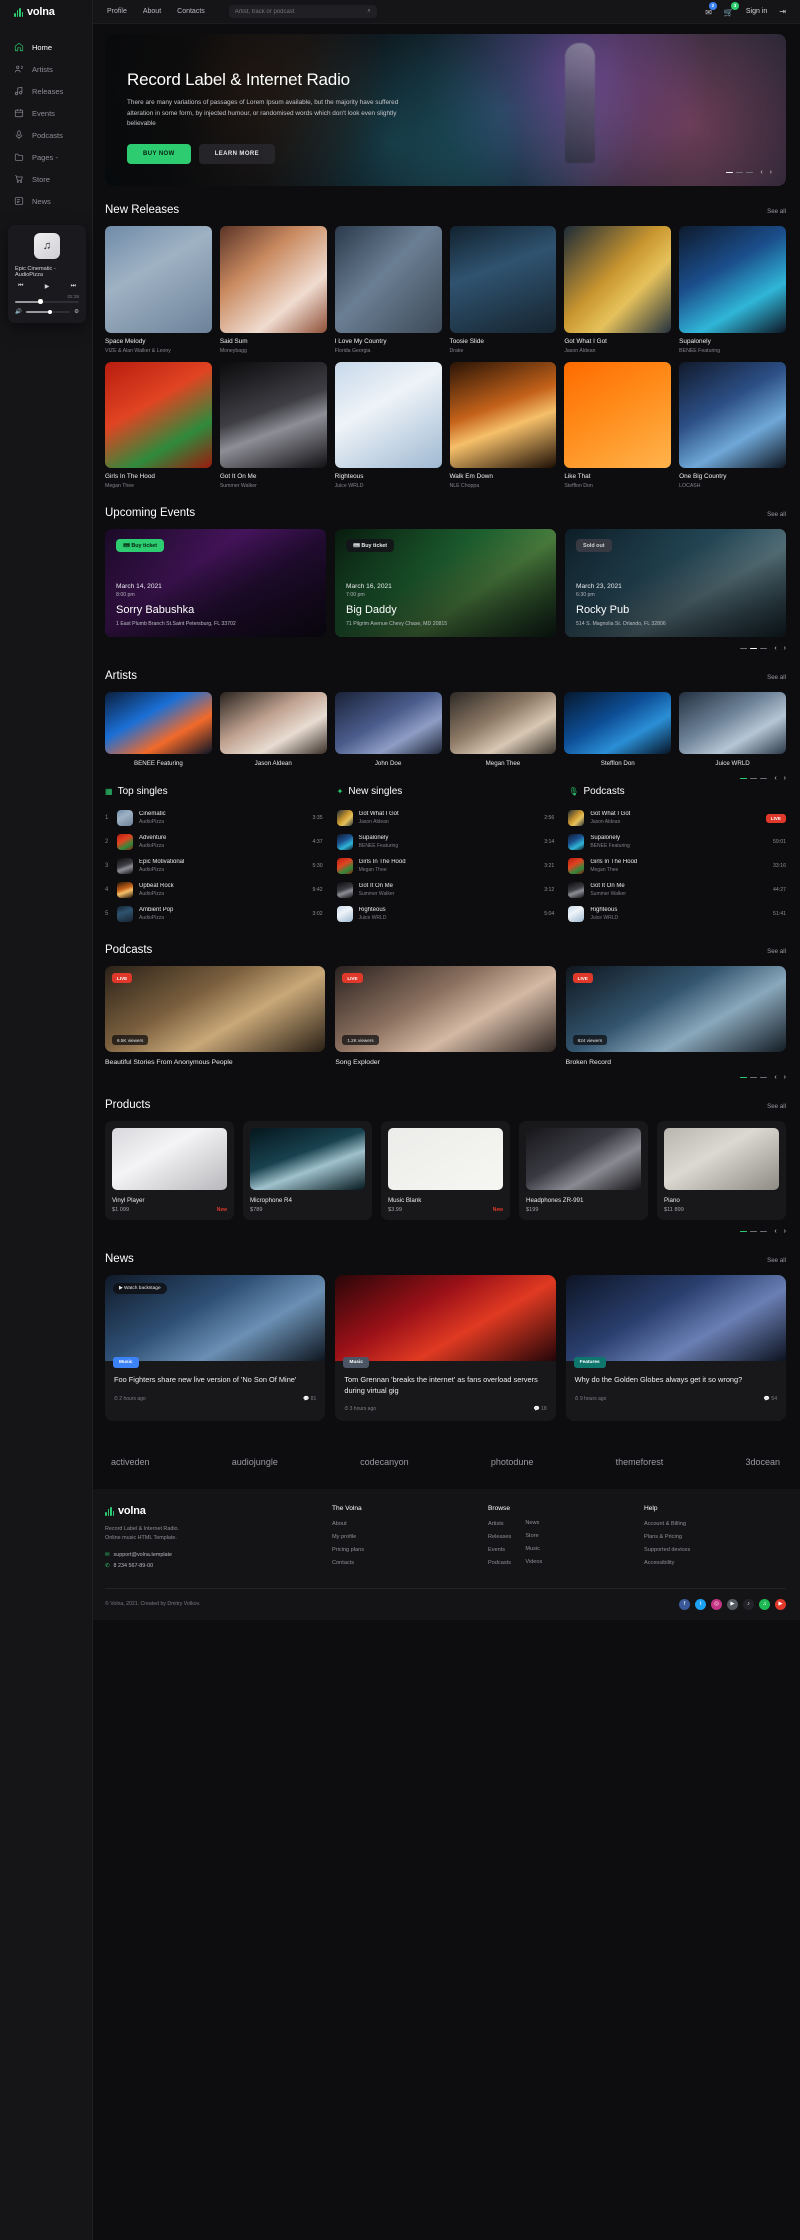  Describe the element at coordinates (700, 1604) in the screenshot. I see `twitter-icon: t` at that location.